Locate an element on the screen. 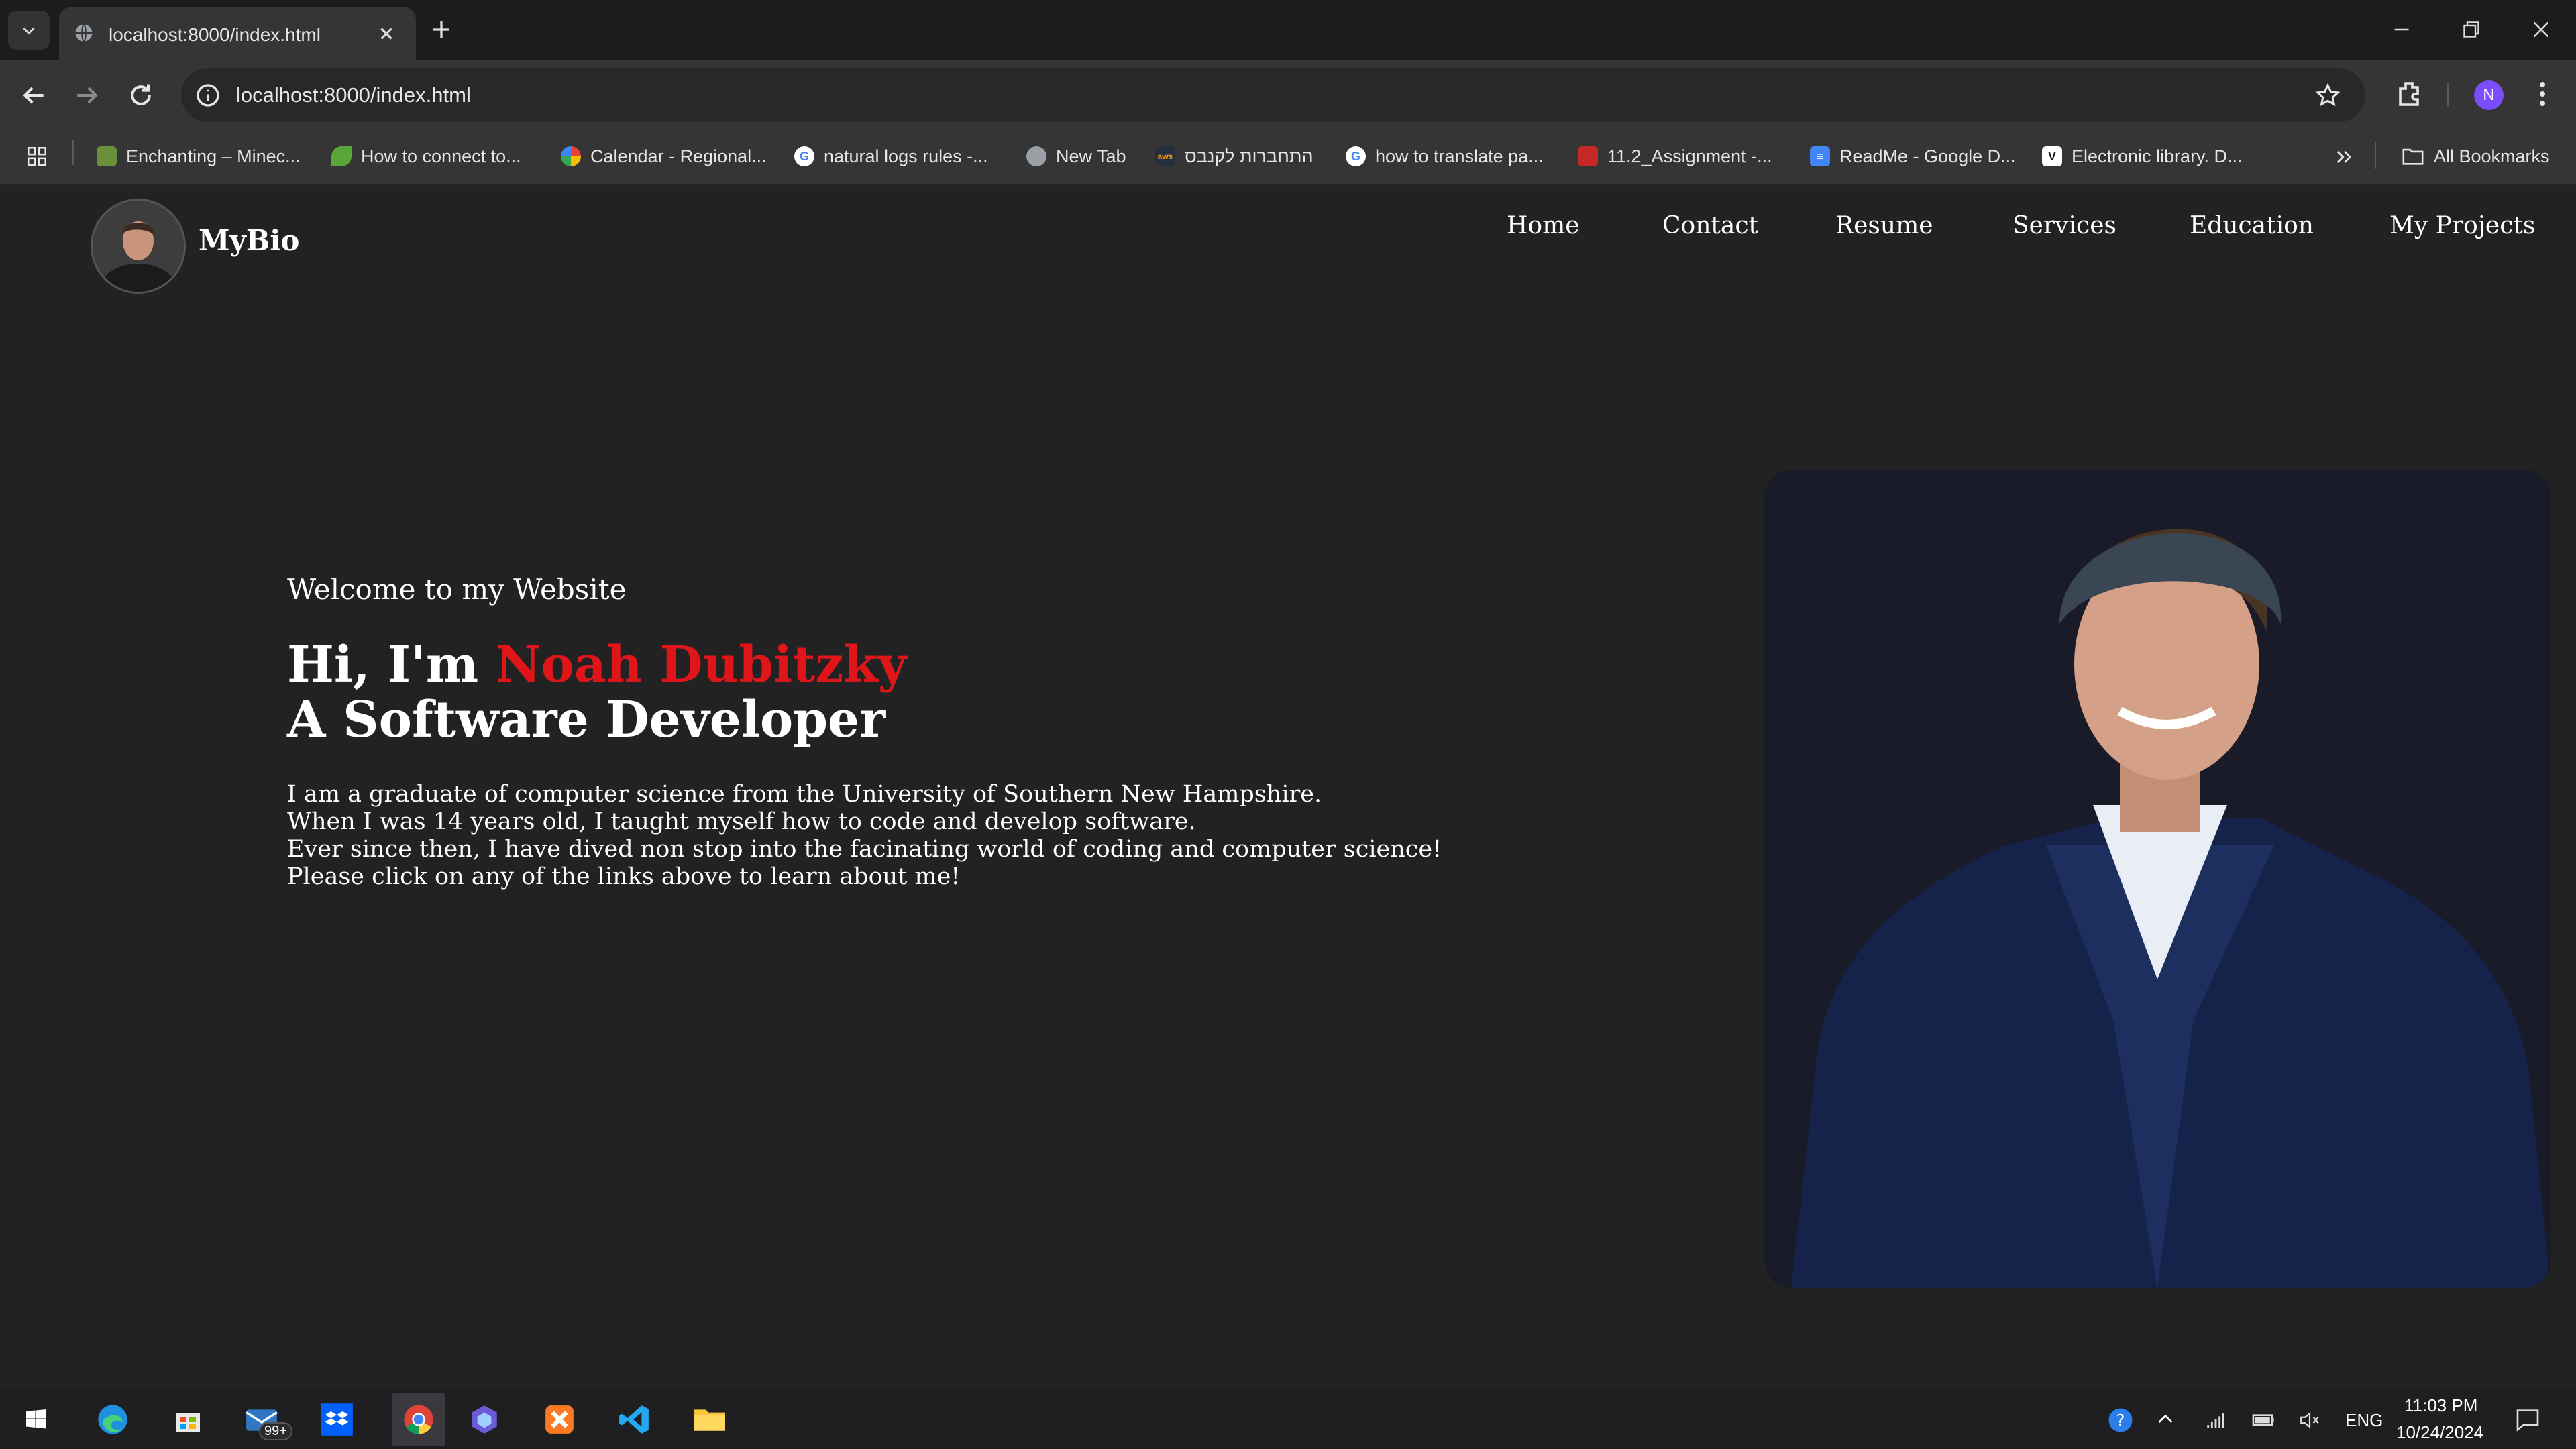  avatar is located at coordinates (138, 246).